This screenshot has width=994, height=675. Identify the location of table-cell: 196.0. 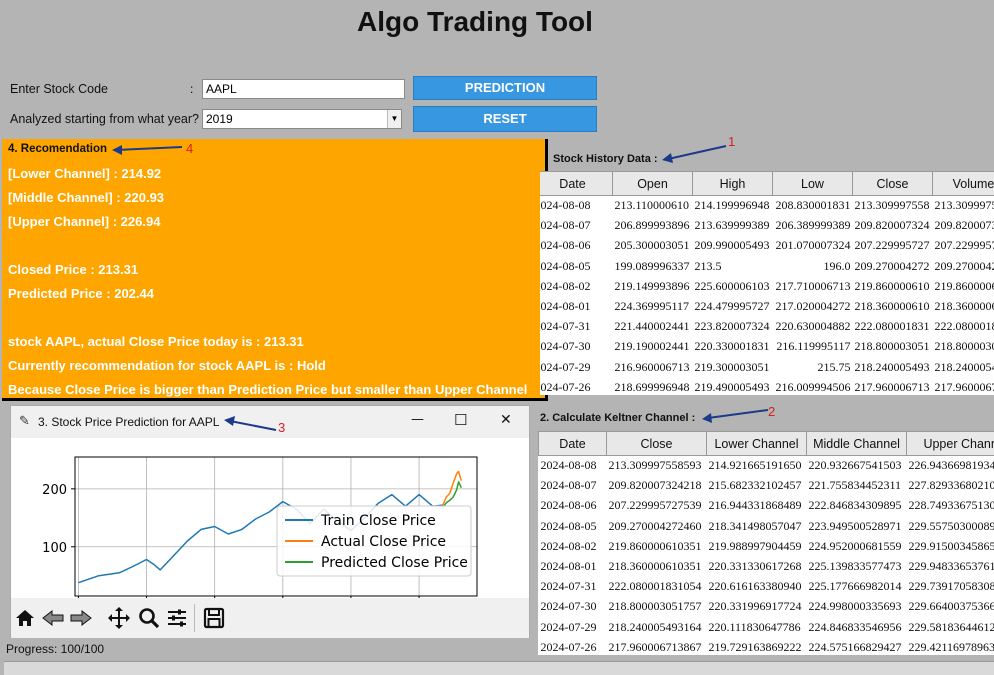
(837, 265).